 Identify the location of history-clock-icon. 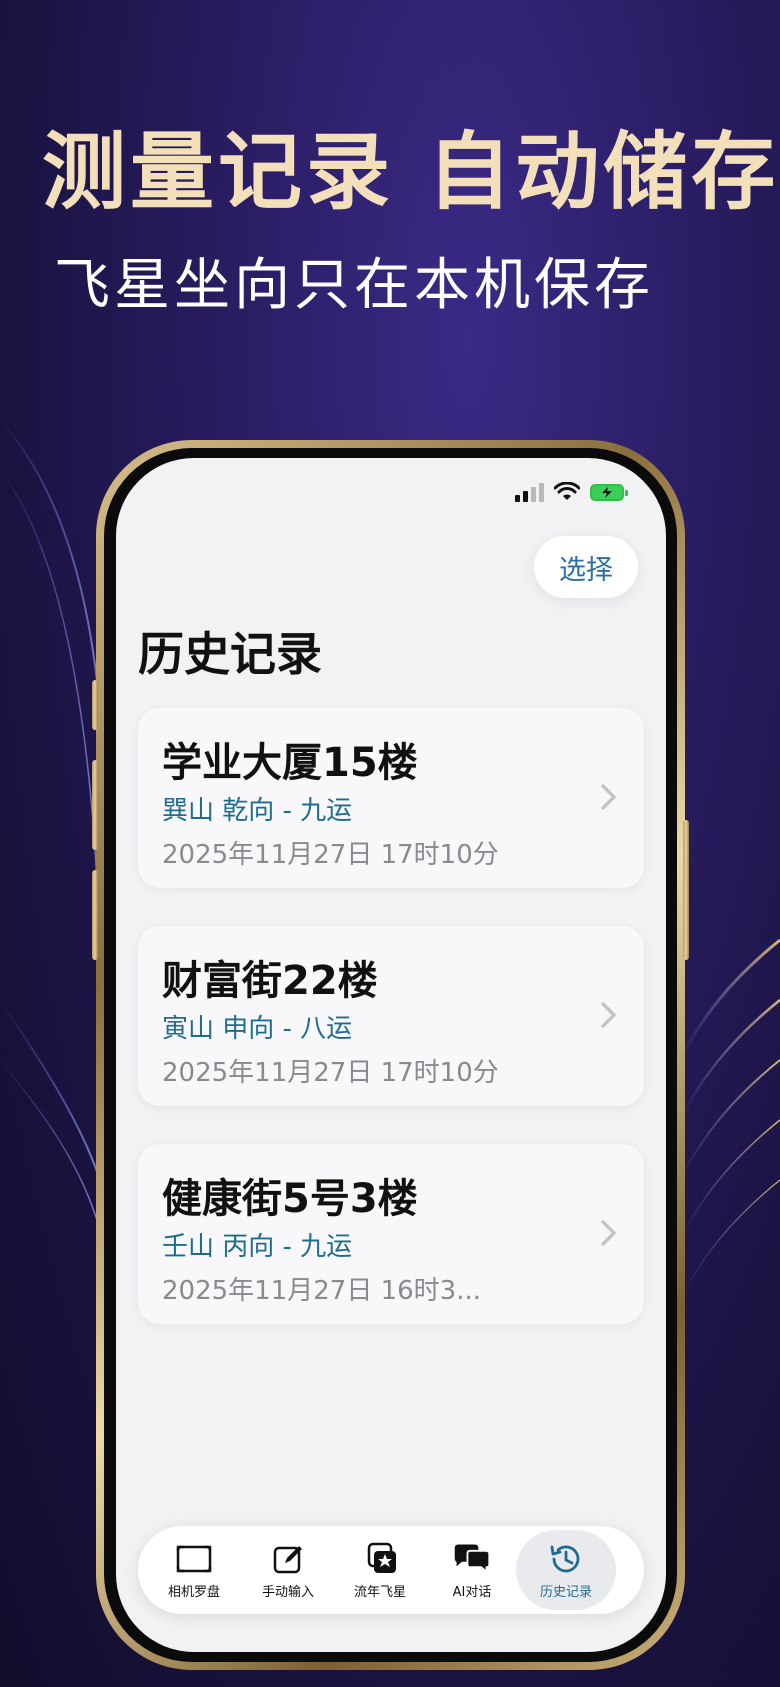
(565, 1558).